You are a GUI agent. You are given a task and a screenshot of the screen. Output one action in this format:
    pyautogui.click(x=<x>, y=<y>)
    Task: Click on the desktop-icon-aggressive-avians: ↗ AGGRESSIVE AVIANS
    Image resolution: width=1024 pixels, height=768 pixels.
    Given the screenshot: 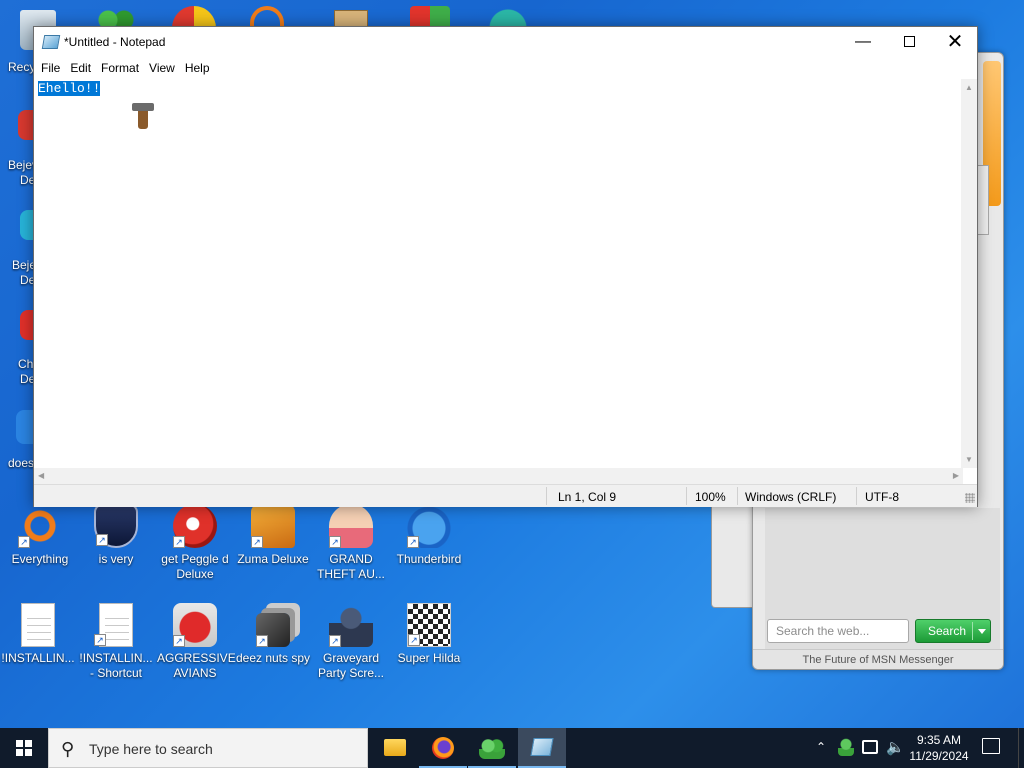 What is the action you would take?
    pyautogui.click(x=196, y=642)
    